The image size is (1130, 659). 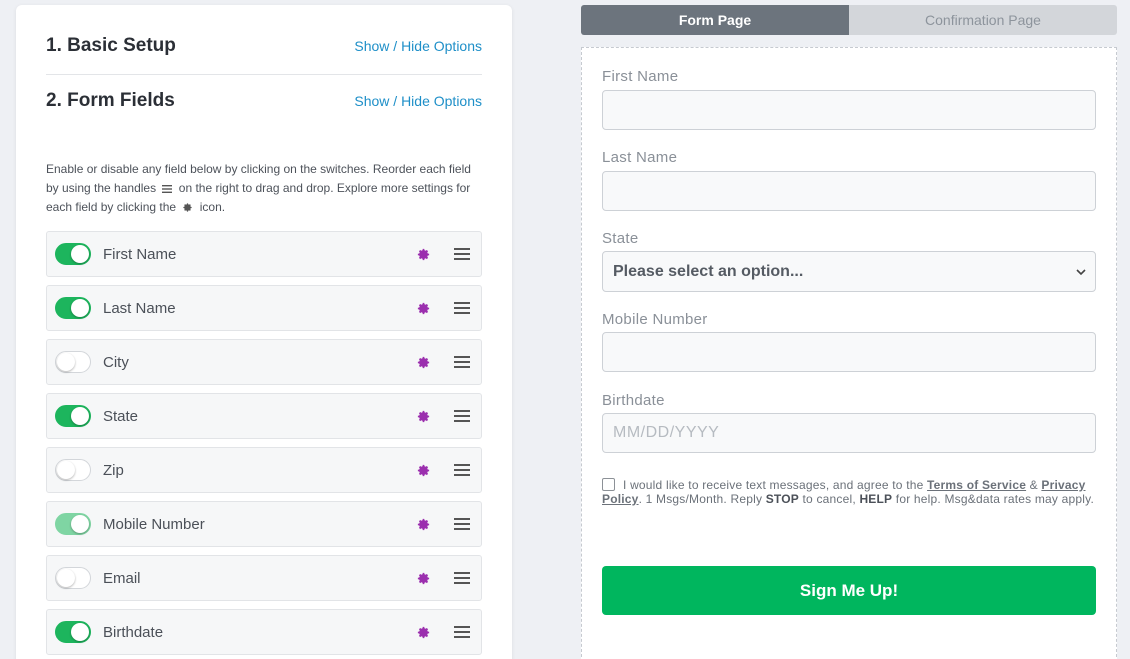 I want to click on birthdate-input, so click(x=849, y=433).